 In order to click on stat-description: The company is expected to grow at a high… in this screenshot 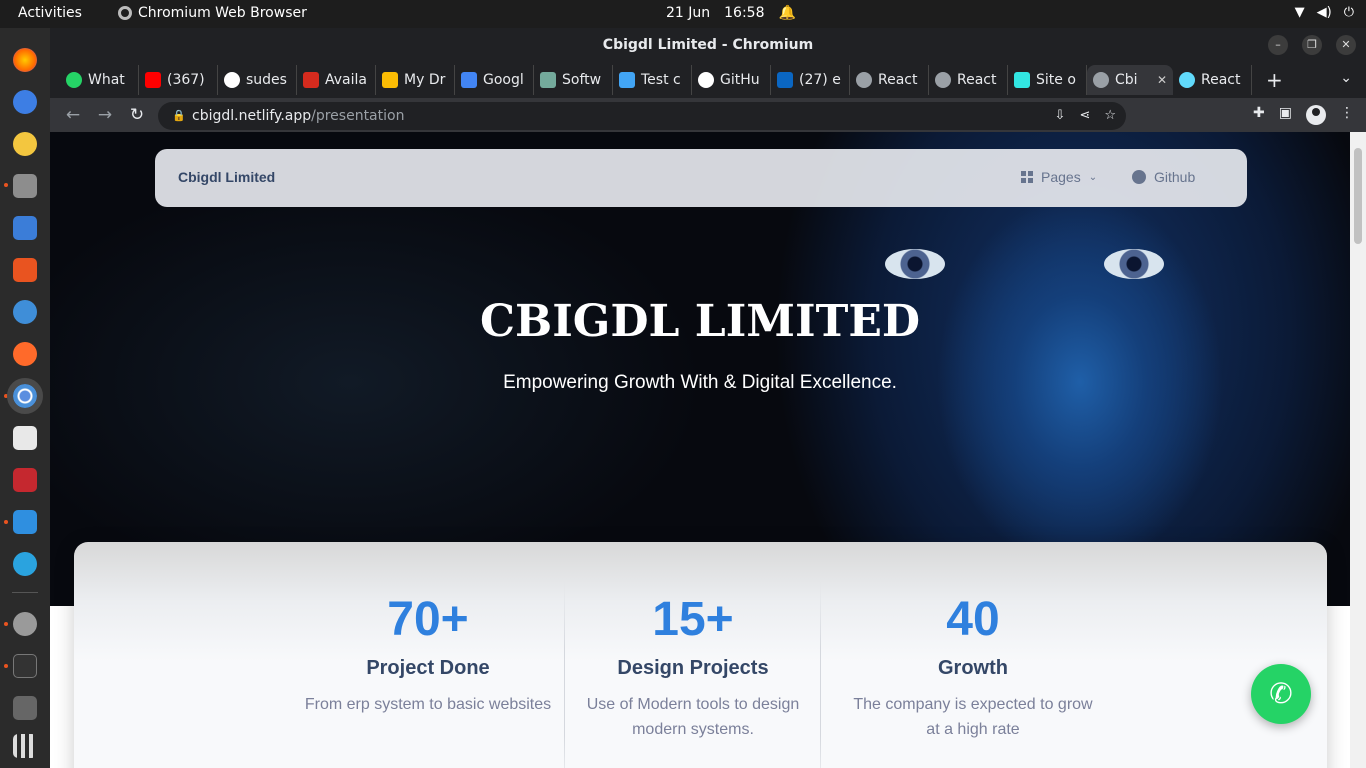, I will do `click(973, 717)`.